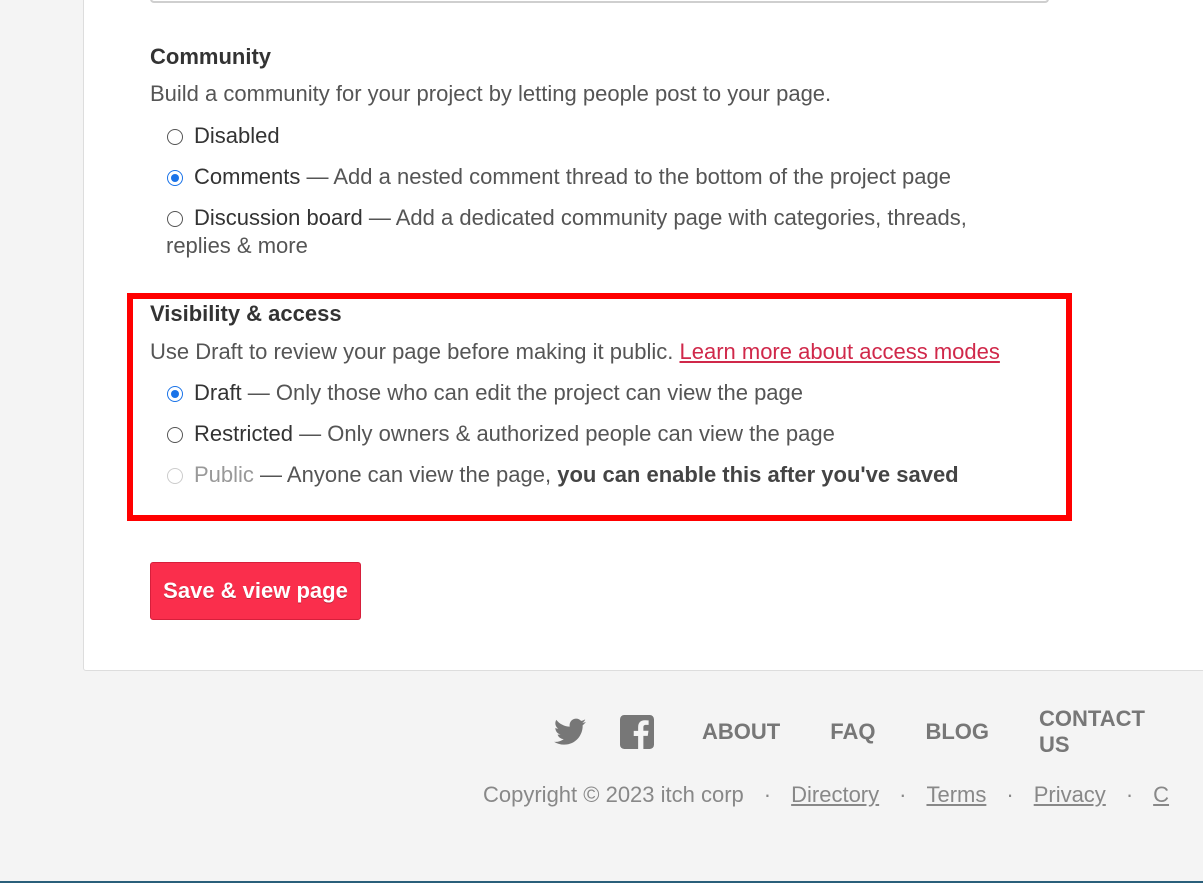  Describe the element at coordinates (637, 732) in the screenshot. I see `facebook-icon` at that location.